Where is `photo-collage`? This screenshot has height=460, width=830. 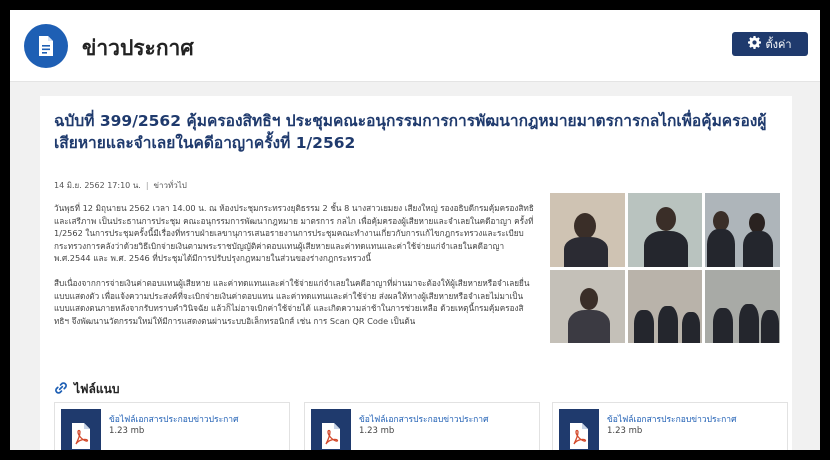
photo-collage is located at coordinates (665, 268).